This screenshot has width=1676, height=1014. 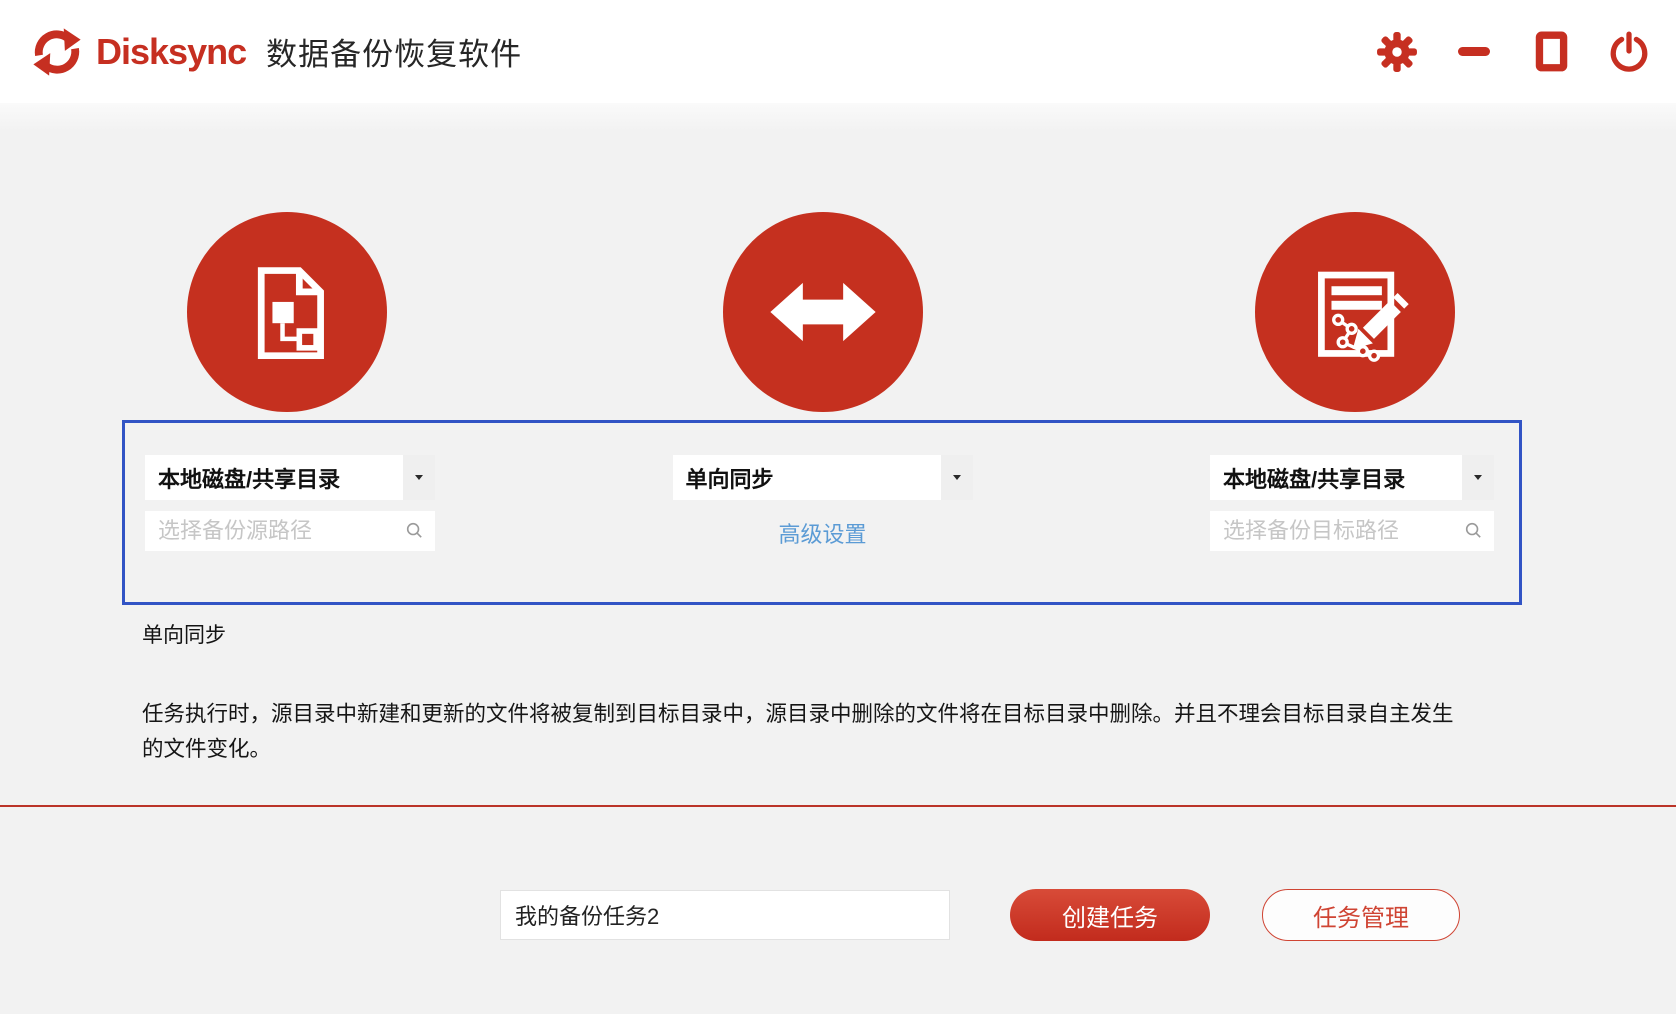 I want to click on target-type-select: 本地磁盘/共享目录, so click(x=1352, y=477).